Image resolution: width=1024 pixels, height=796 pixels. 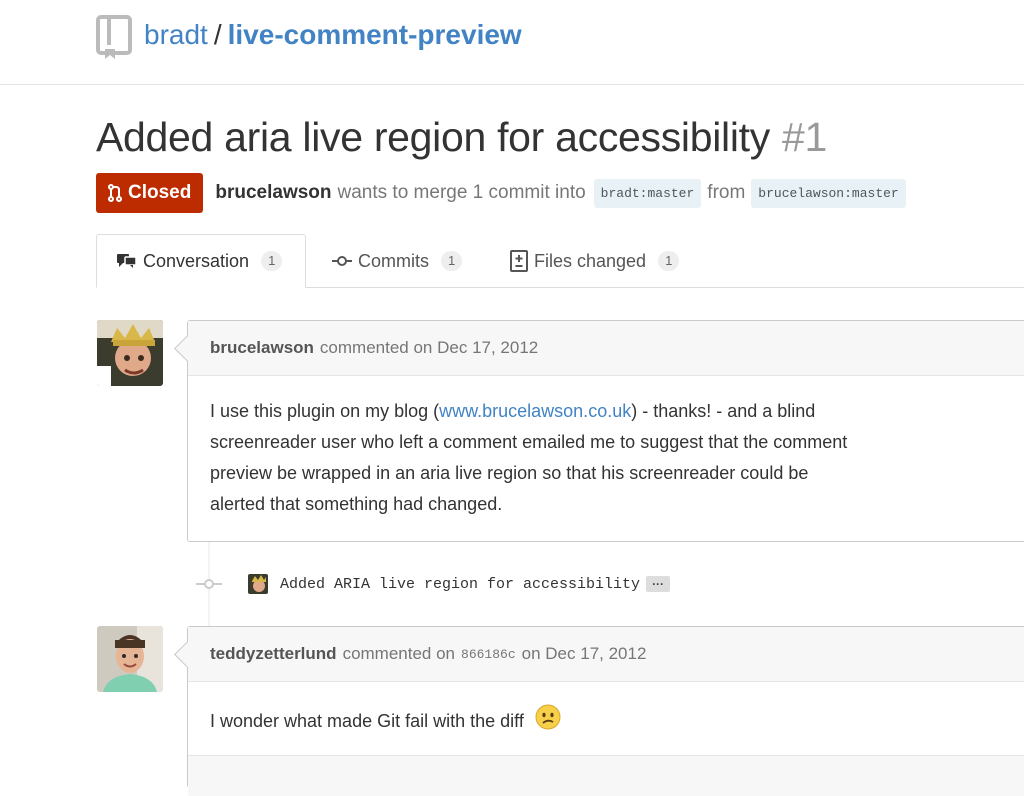 I want to click on tab-conversation-label: Conversation, so click(x=196, y=260).